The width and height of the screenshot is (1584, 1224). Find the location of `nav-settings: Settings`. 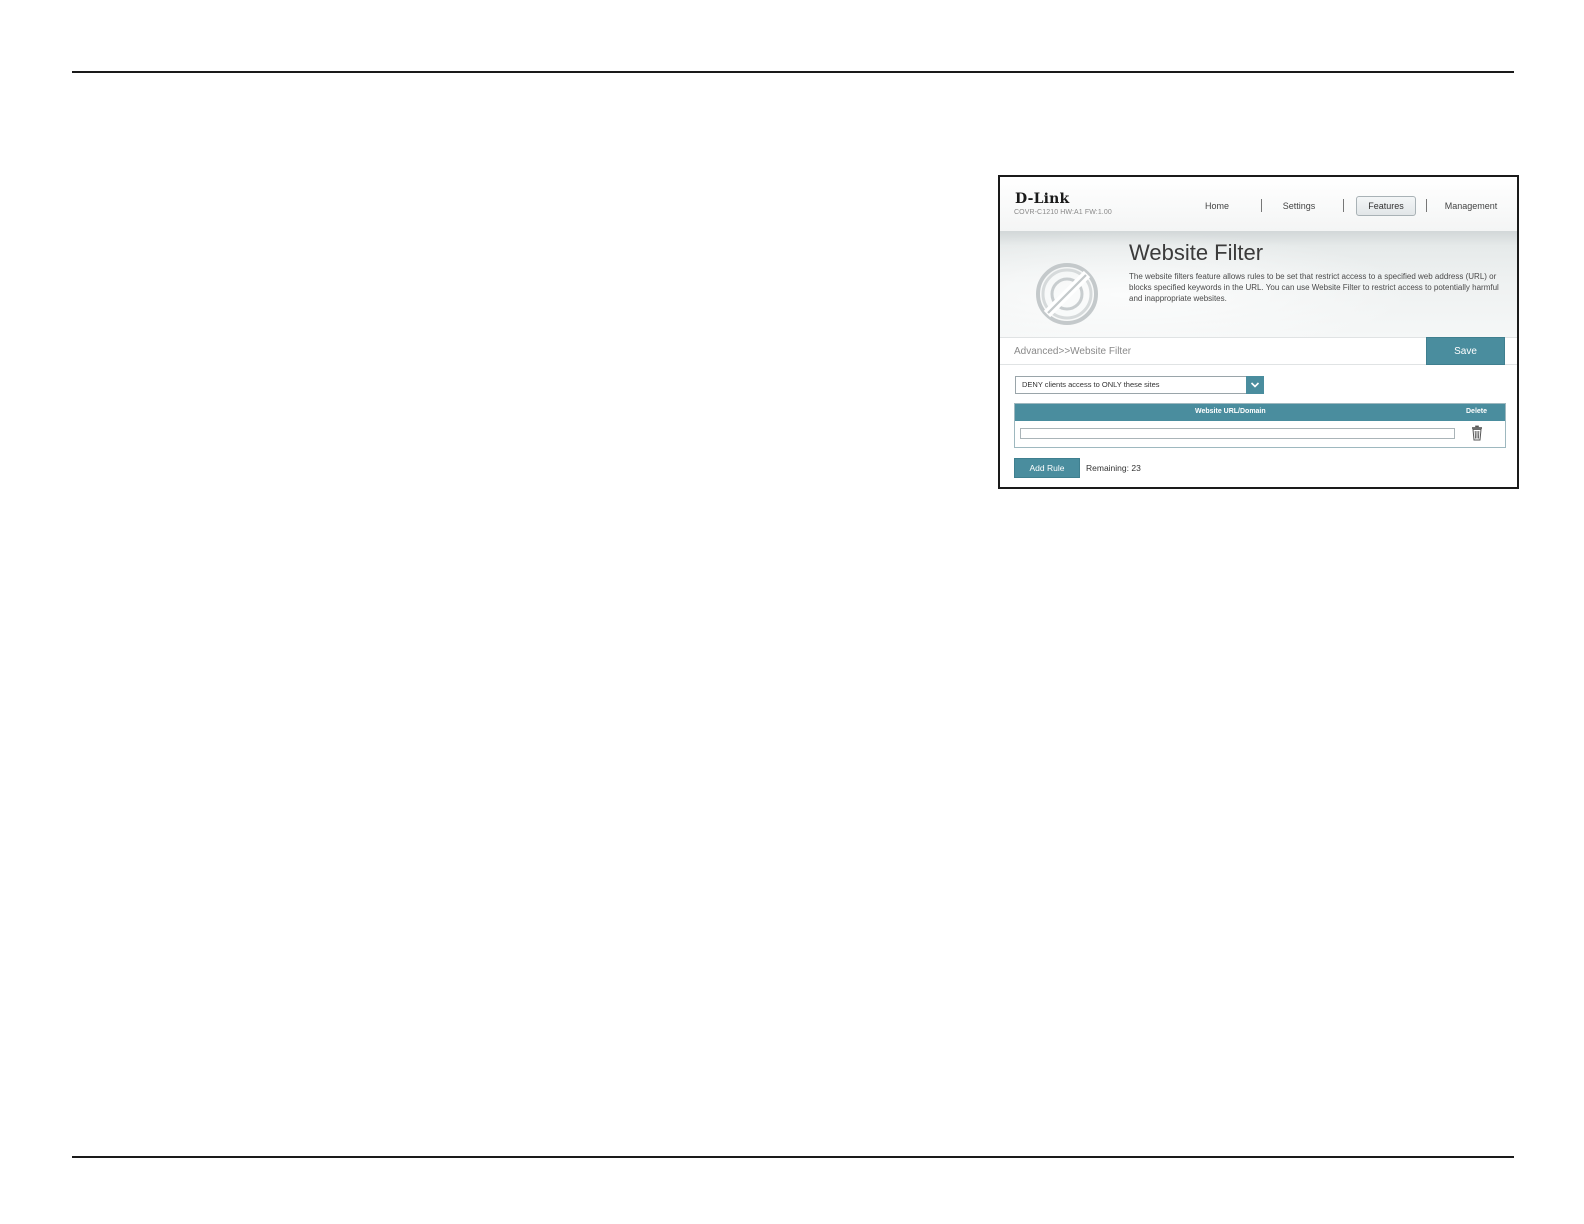

nav-settings: Settings is located at coordinates (1299, 206).